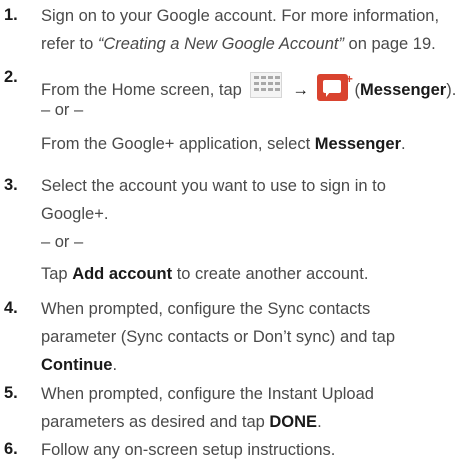 The image size is (476, 470). What do you see at coordinates (266, 85) in the screenshot?
I see `apps-grid-icon` at bounding box center [266, 85].